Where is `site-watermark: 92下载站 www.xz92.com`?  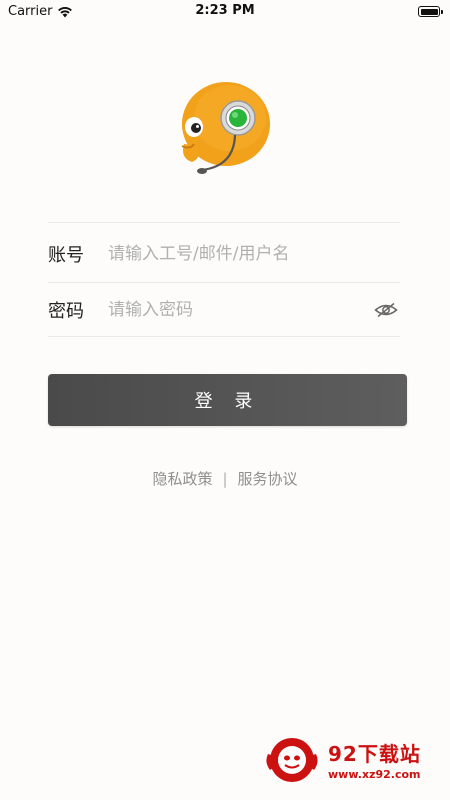
site-watermark: 92下载站 www.xz92.com is located at coordinates (352, 761).